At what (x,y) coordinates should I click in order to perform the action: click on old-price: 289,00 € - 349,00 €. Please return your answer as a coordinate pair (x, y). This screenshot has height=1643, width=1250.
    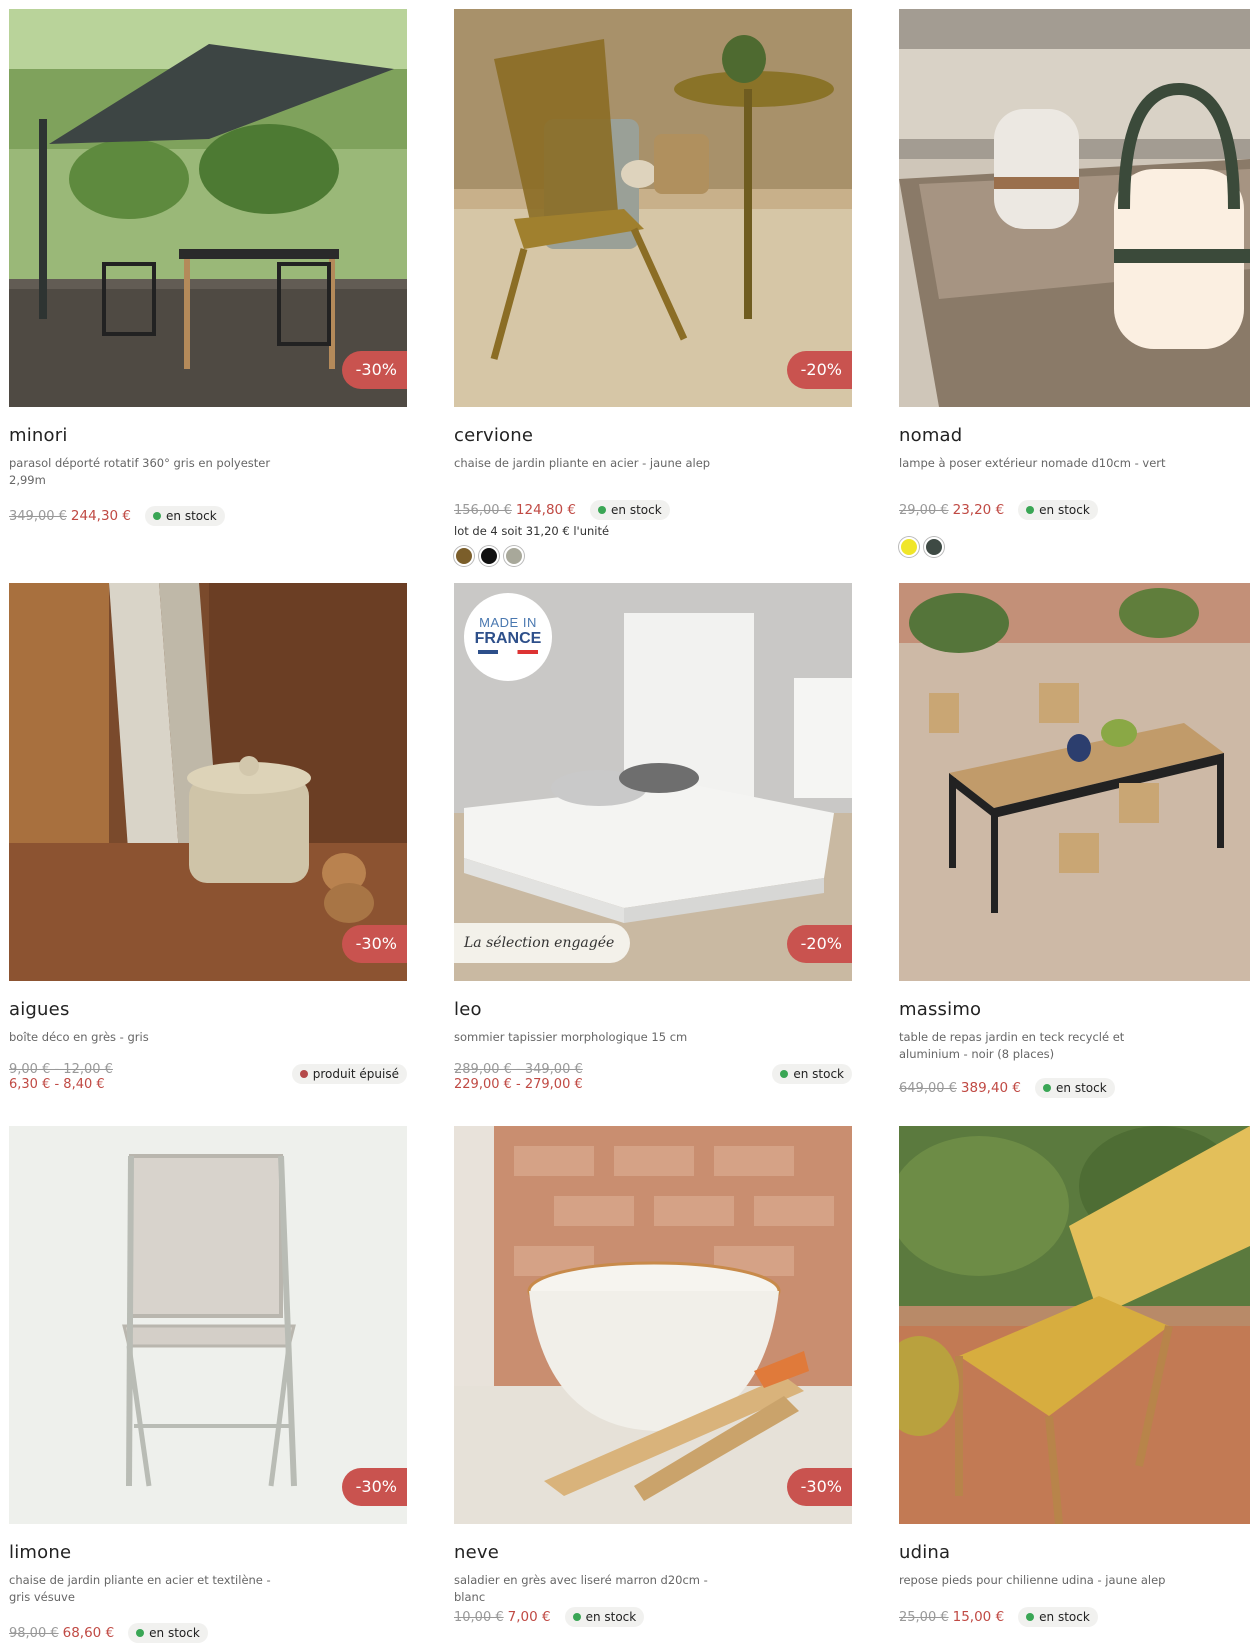
    Looking at the image, I should click on (518, 1069).